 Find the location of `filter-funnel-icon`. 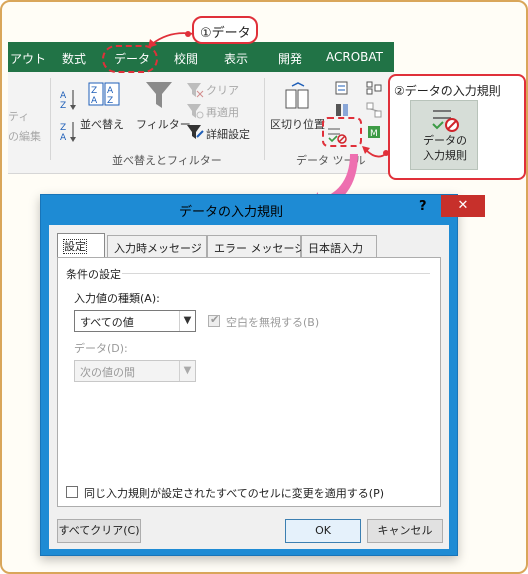

filter-funnel-icon is located at coordinates (159, 95).